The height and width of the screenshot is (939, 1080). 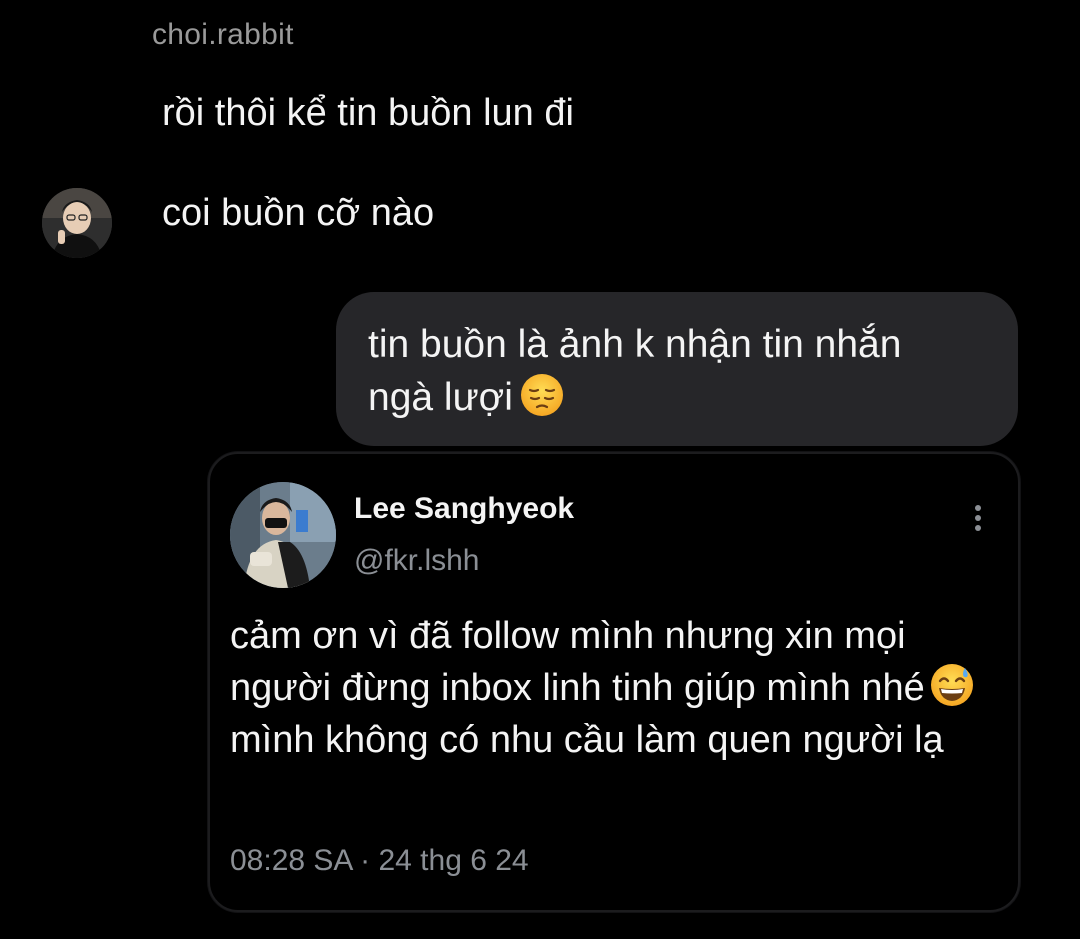 What do you see at coordinates (417, 561) in the screenshot?
I see `tweet-author-handle: @fkr.lshh` at bounding box center [417, 561].